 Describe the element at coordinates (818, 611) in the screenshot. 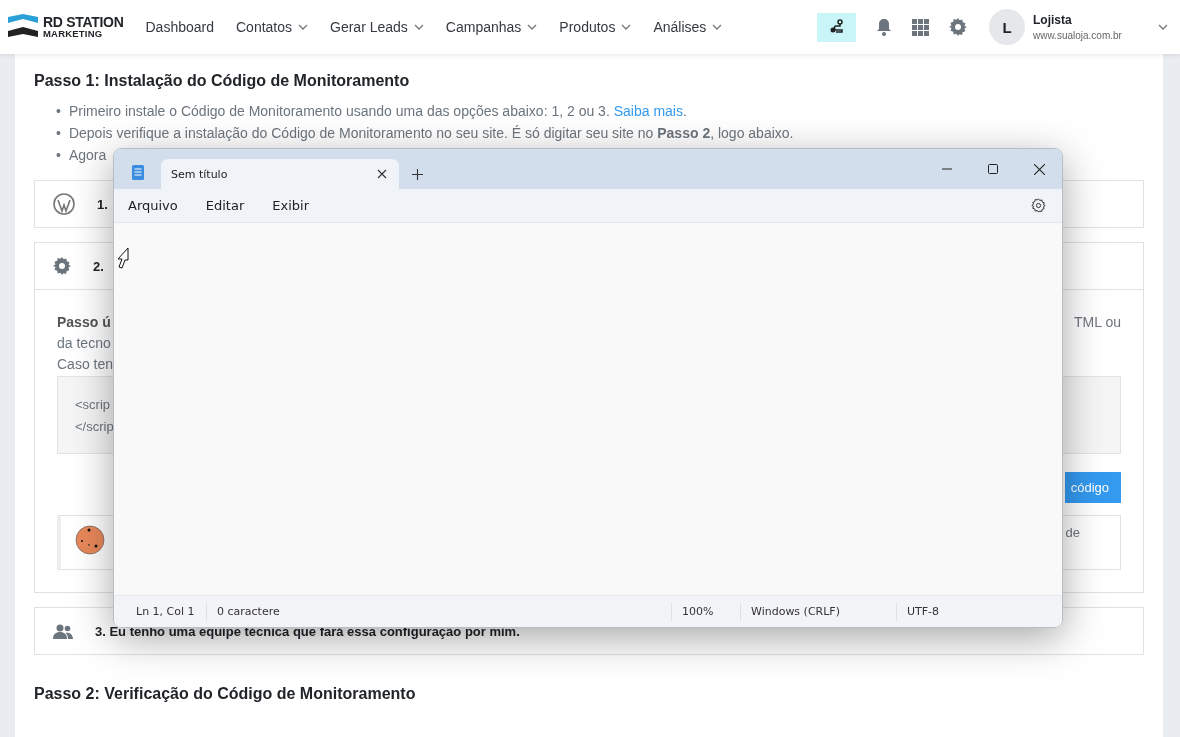

I see `status-text: Windows (CRLF)` at that location.